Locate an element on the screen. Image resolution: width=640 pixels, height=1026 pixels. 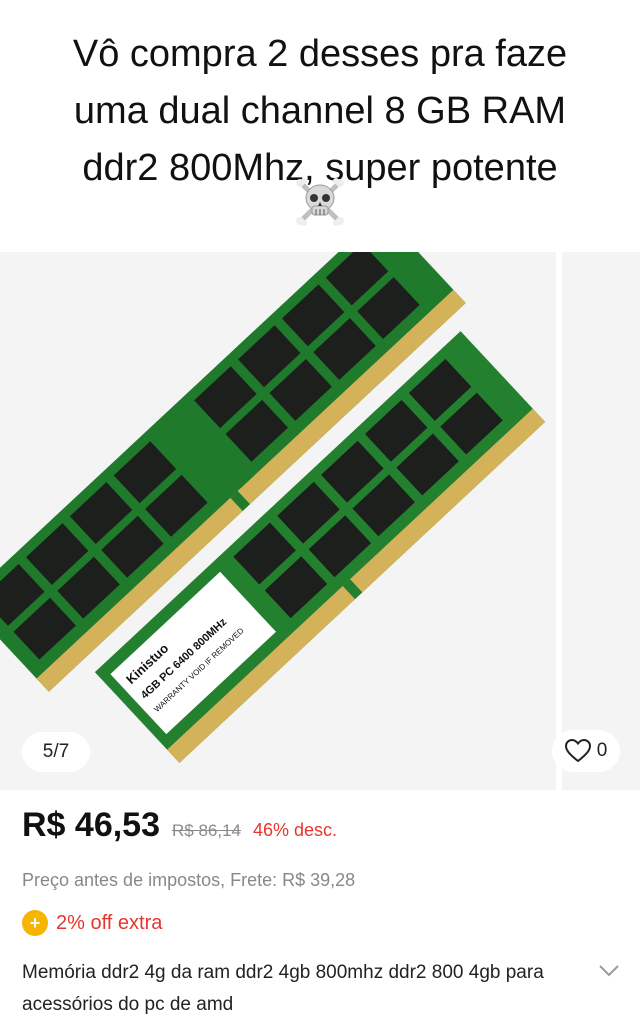
coin-plus-icon: + is located at coordinates (35, 923).